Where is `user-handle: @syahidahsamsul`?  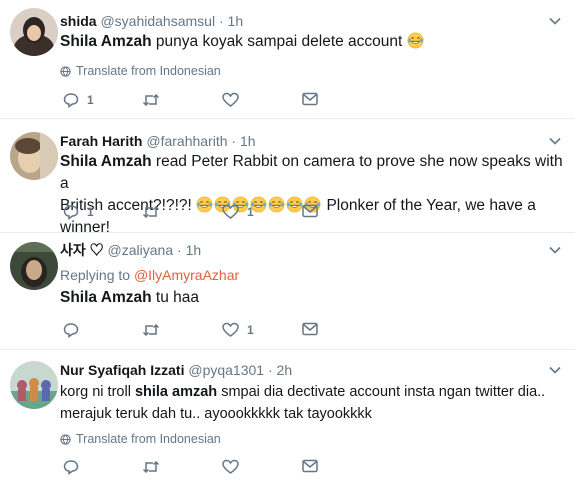 user-handle: @syahidahsamsul is located at coordinates (157, 21).